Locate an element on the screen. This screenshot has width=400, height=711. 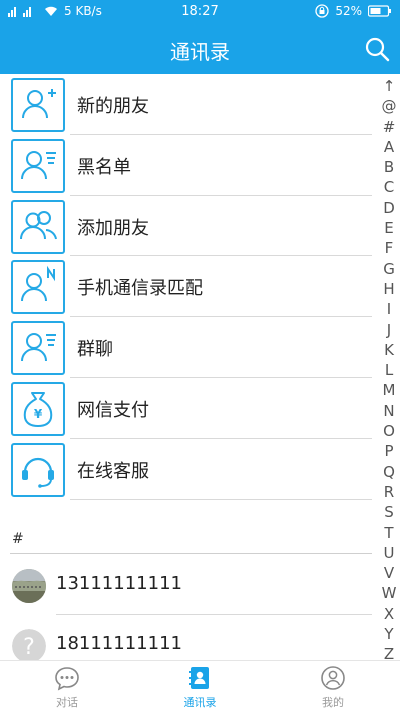
menu-item-payment: ¥ 网信支付 is located at coordinates (190, 408).